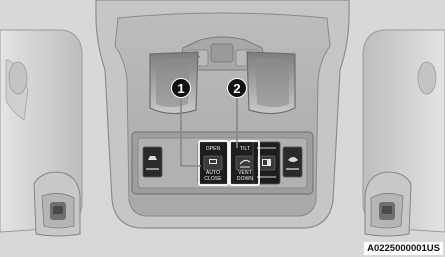  Describe the element at coordinates (292, 162) in the screenshot. I see `reading-light-button` at that location.